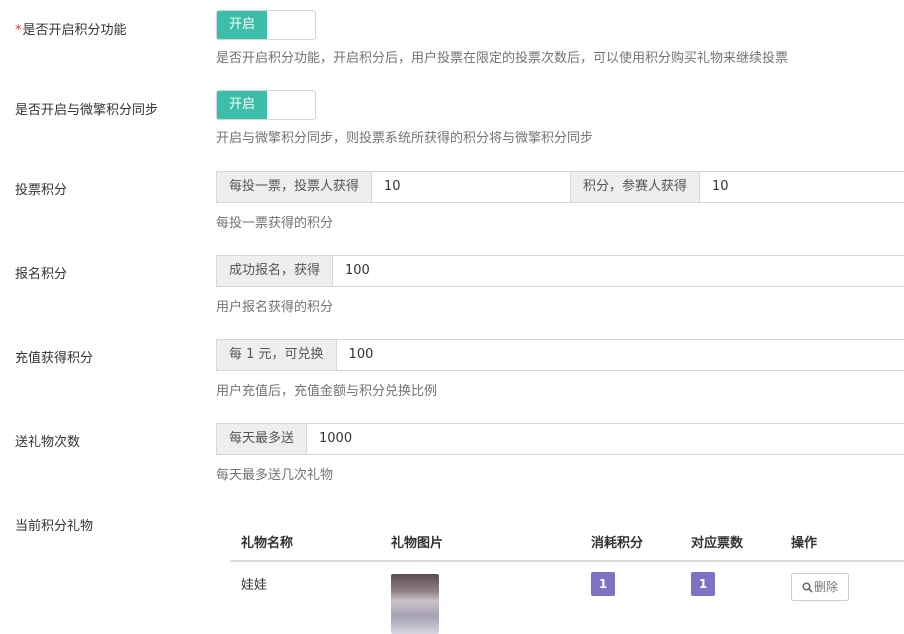  I want to click on voter-addon: 每投一票，投票人获得, so click(295, 187).